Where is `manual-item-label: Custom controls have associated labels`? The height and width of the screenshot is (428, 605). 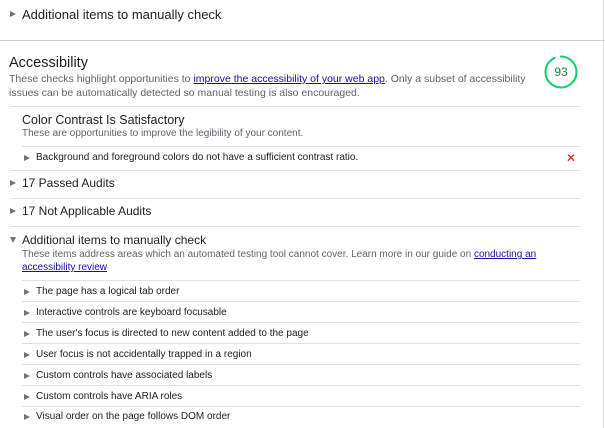
manual-item-label: Custom controls have associated labels is located at coordinates (124, 375).